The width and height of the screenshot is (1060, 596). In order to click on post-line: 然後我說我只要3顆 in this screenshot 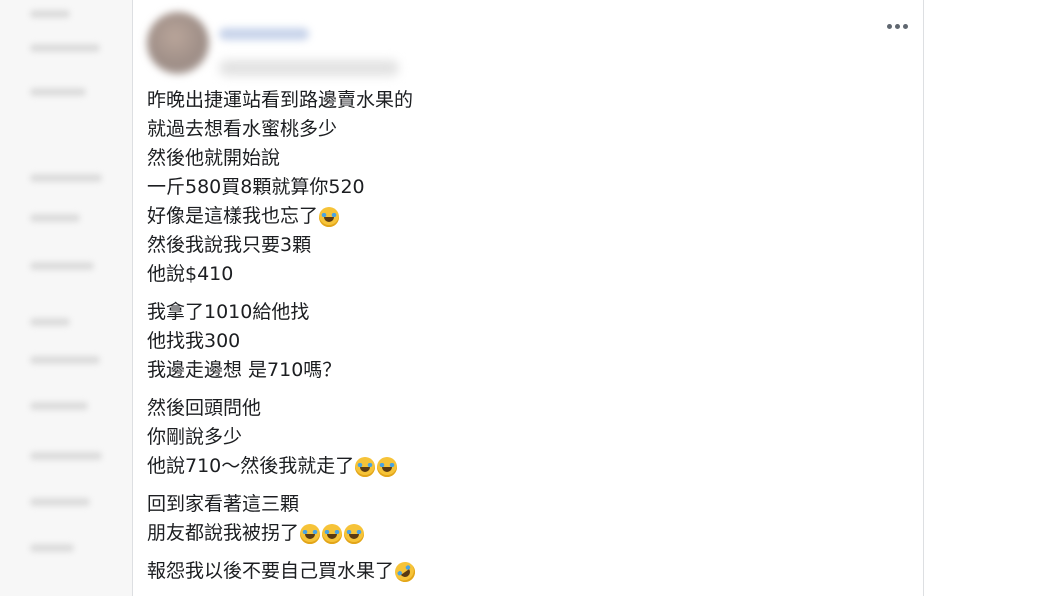, I will do `click(527, 245)`.